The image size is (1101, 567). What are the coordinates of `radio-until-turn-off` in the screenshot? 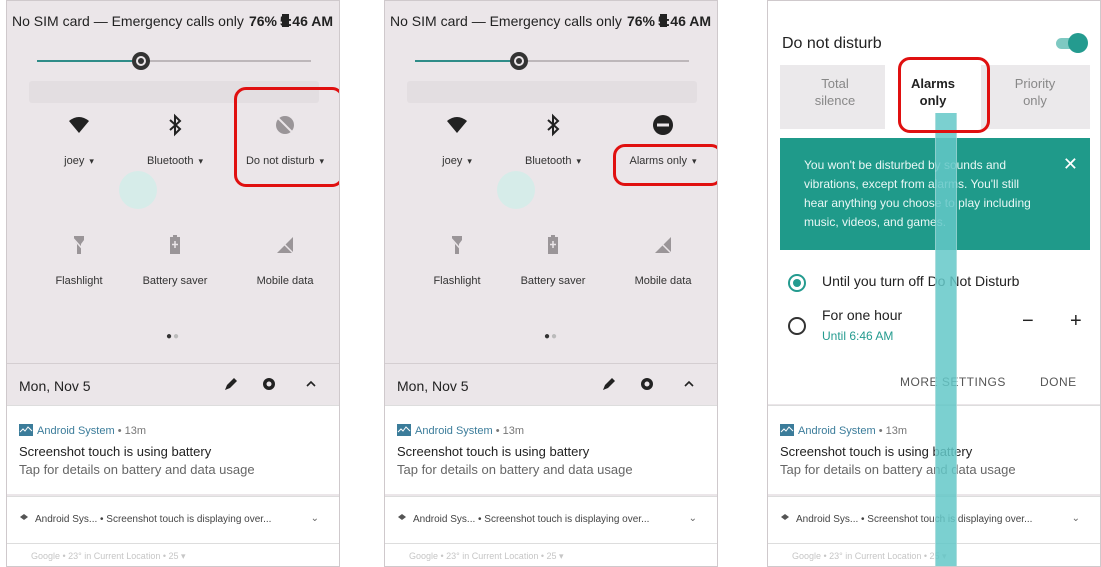 It's located at (797, 283).